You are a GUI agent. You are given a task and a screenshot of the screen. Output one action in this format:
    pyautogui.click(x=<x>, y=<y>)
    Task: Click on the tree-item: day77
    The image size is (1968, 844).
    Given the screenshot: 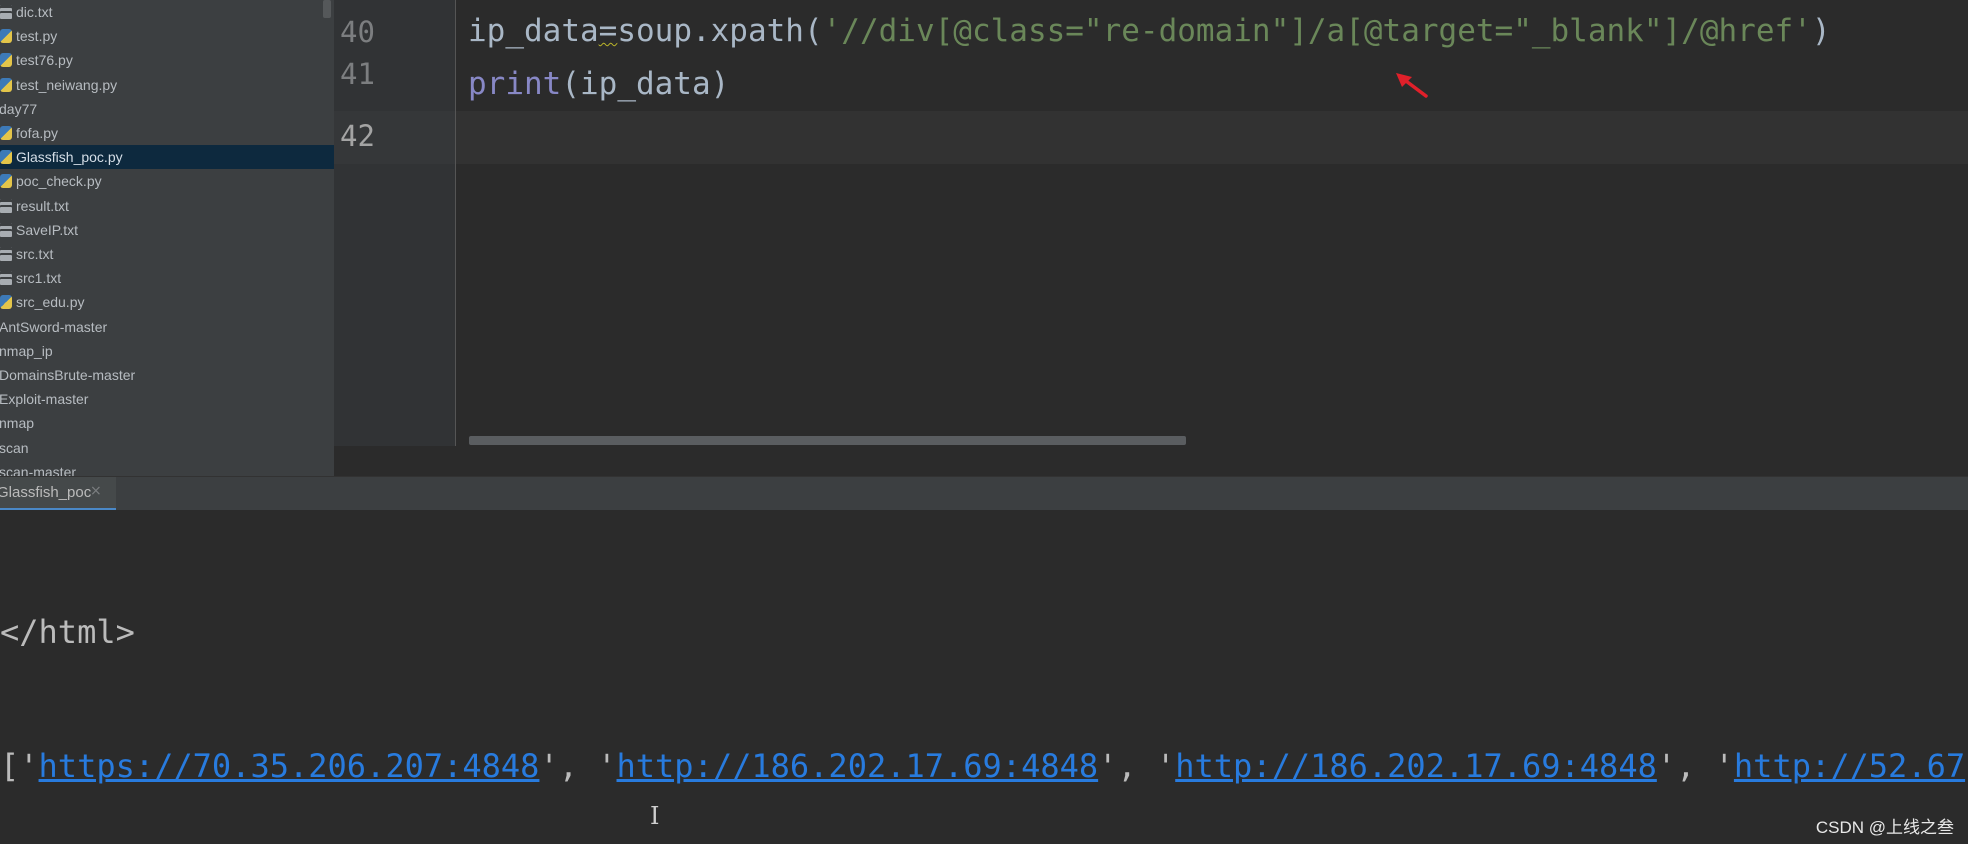 What is the action you would take?
    pyautogui.click(x=167, y=109)
    